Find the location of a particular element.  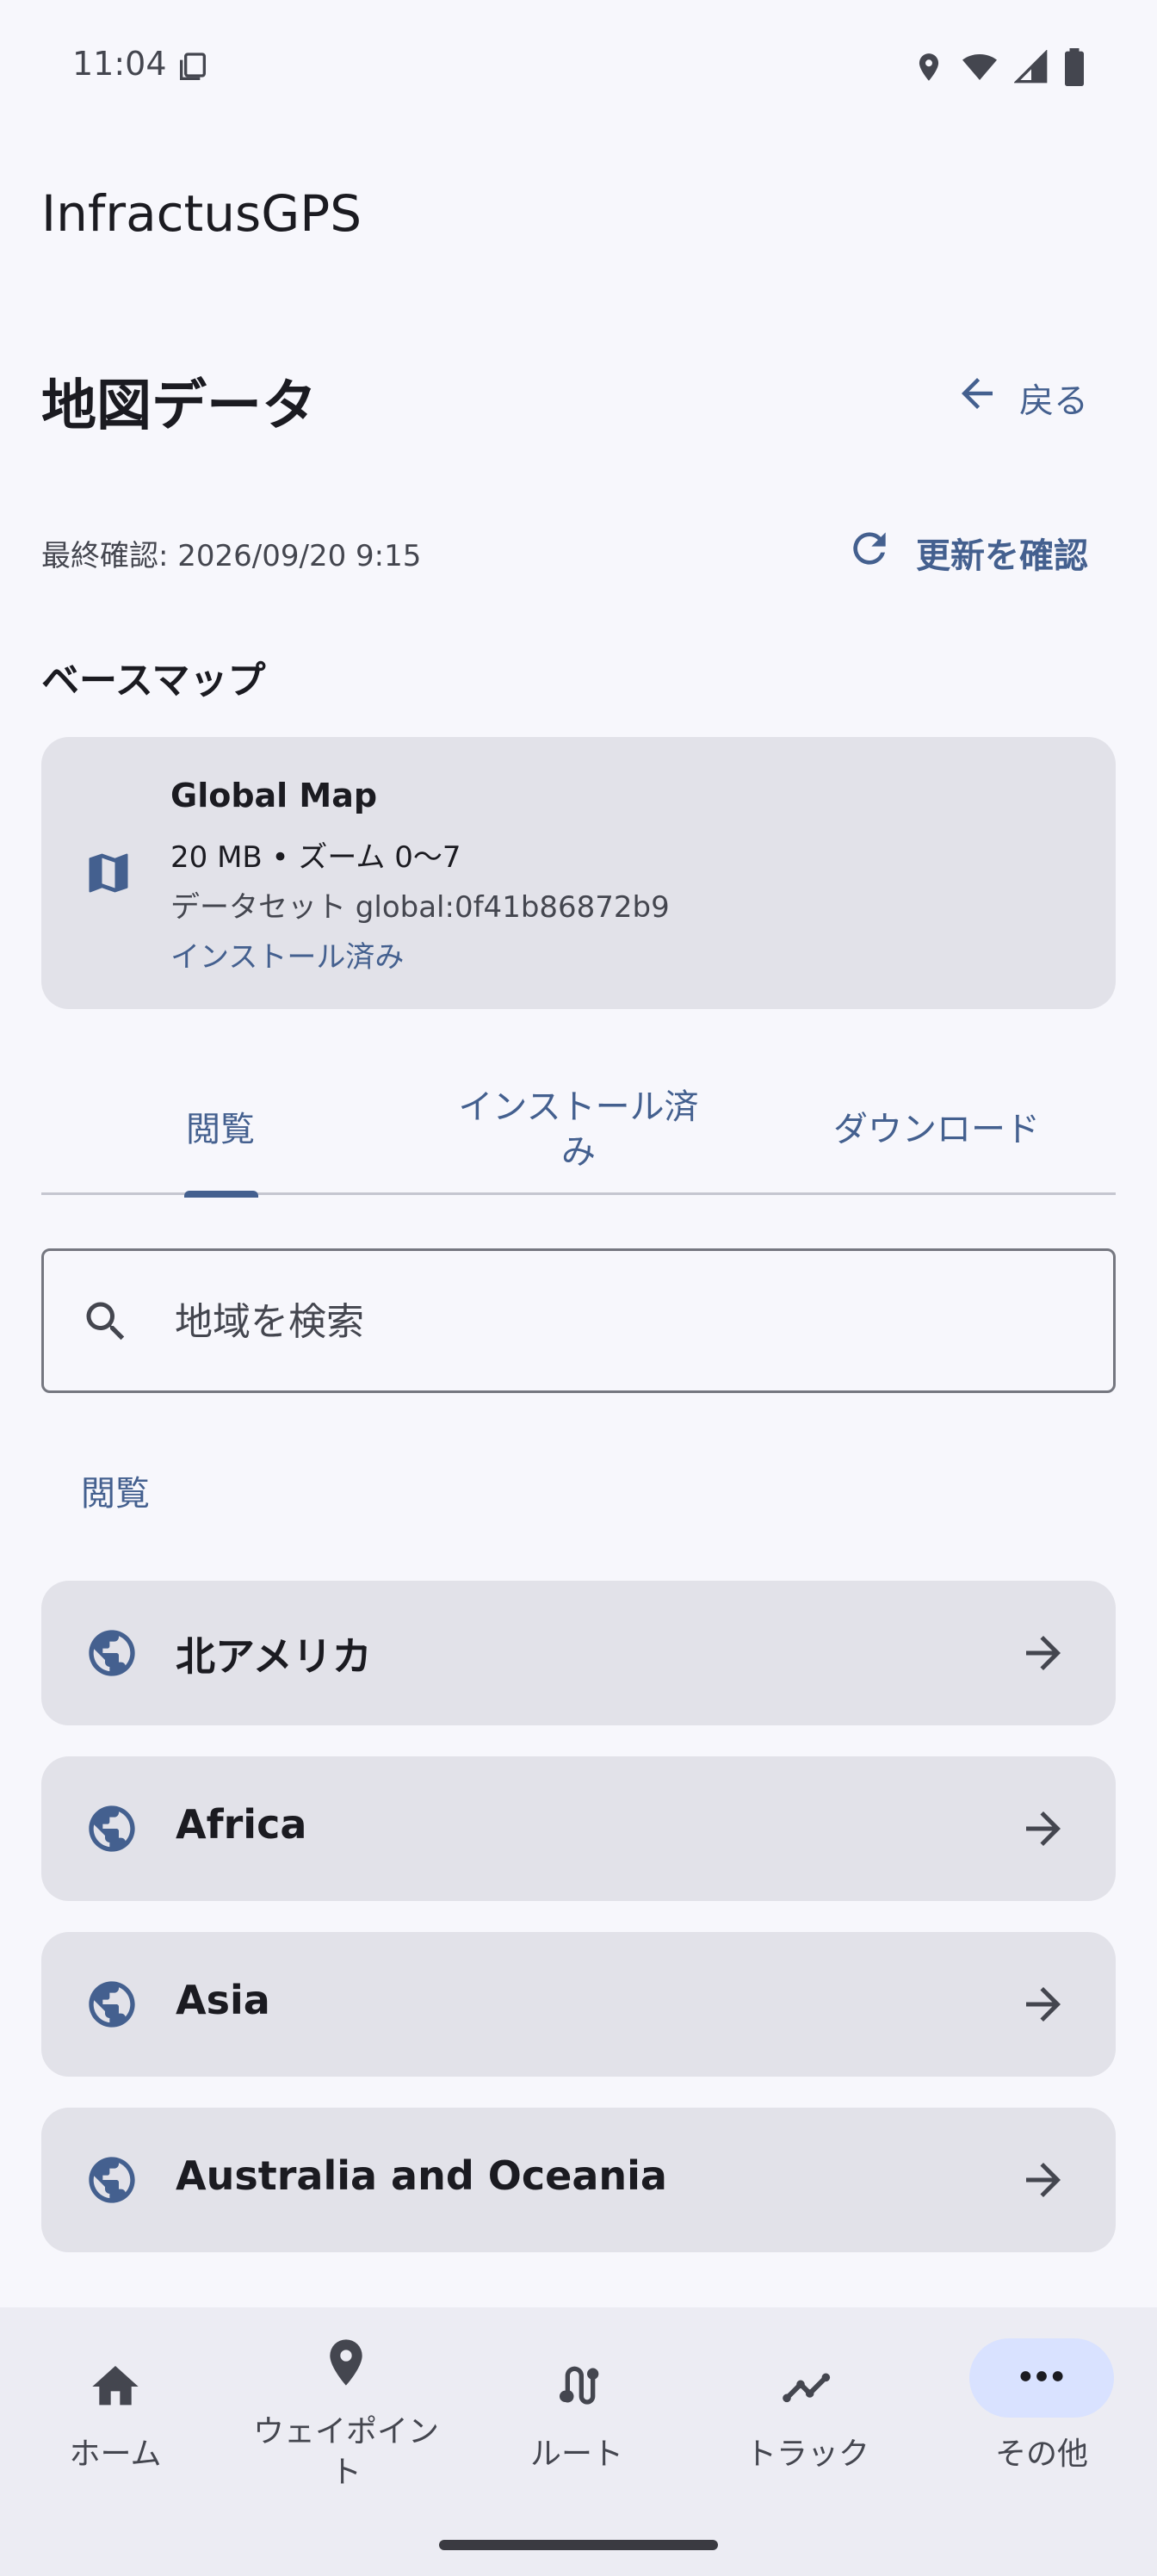

map-icon is located at coordinates (108, 875).